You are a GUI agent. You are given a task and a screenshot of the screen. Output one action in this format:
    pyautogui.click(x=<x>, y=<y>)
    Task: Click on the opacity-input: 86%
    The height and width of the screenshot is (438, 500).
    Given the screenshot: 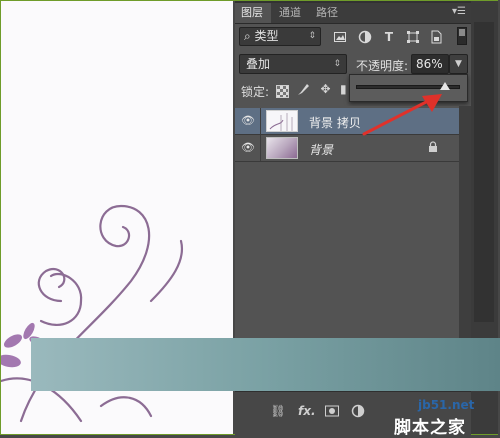 What is the action you would take?
    pyautogui.click(x=430, y=64)
    